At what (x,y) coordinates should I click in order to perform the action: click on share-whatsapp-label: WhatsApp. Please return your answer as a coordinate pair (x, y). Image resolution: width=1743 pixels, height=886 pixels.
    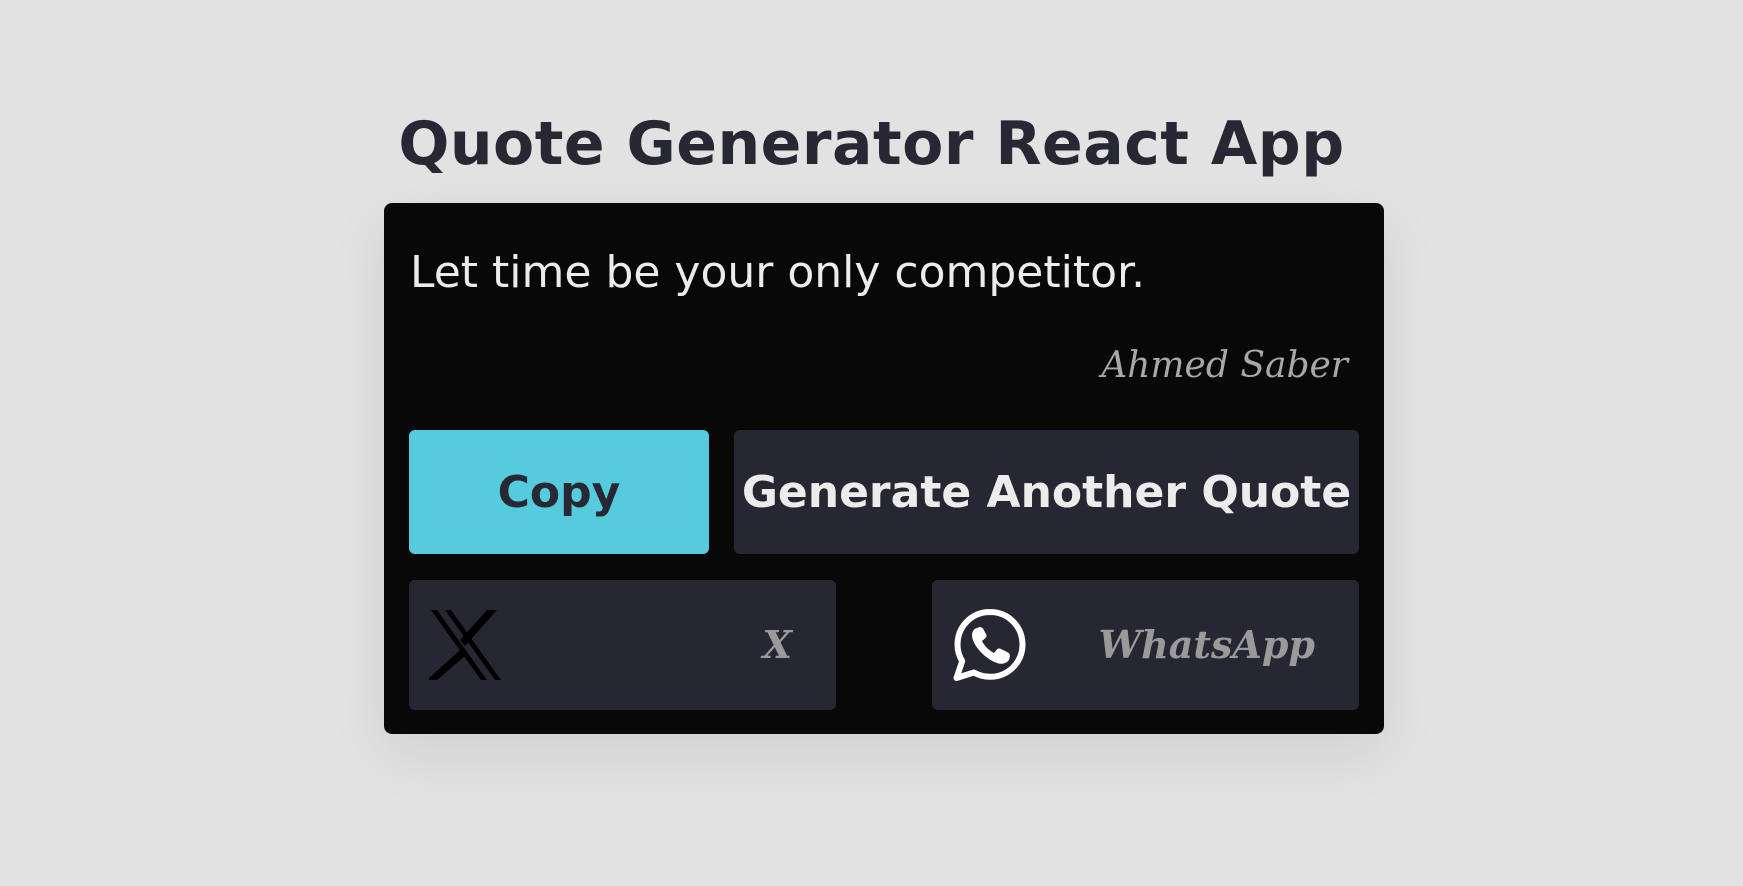
    Looking at the image, I should click on (1207, 644).